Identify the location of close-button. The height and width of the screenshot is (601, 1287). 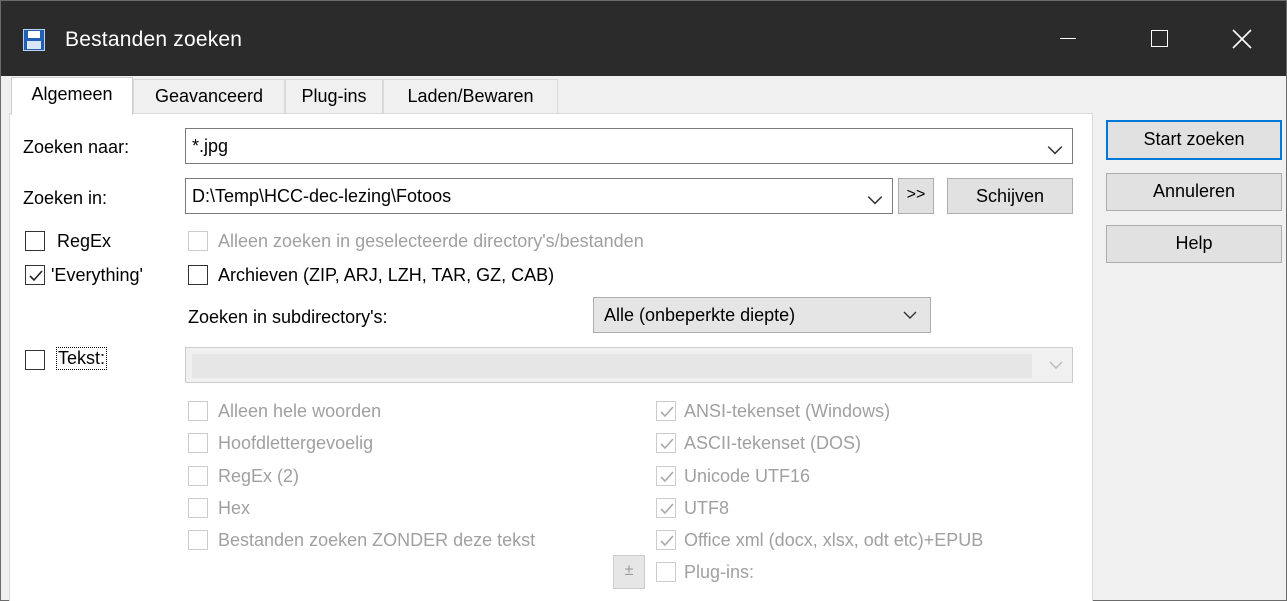
(1242, 38).